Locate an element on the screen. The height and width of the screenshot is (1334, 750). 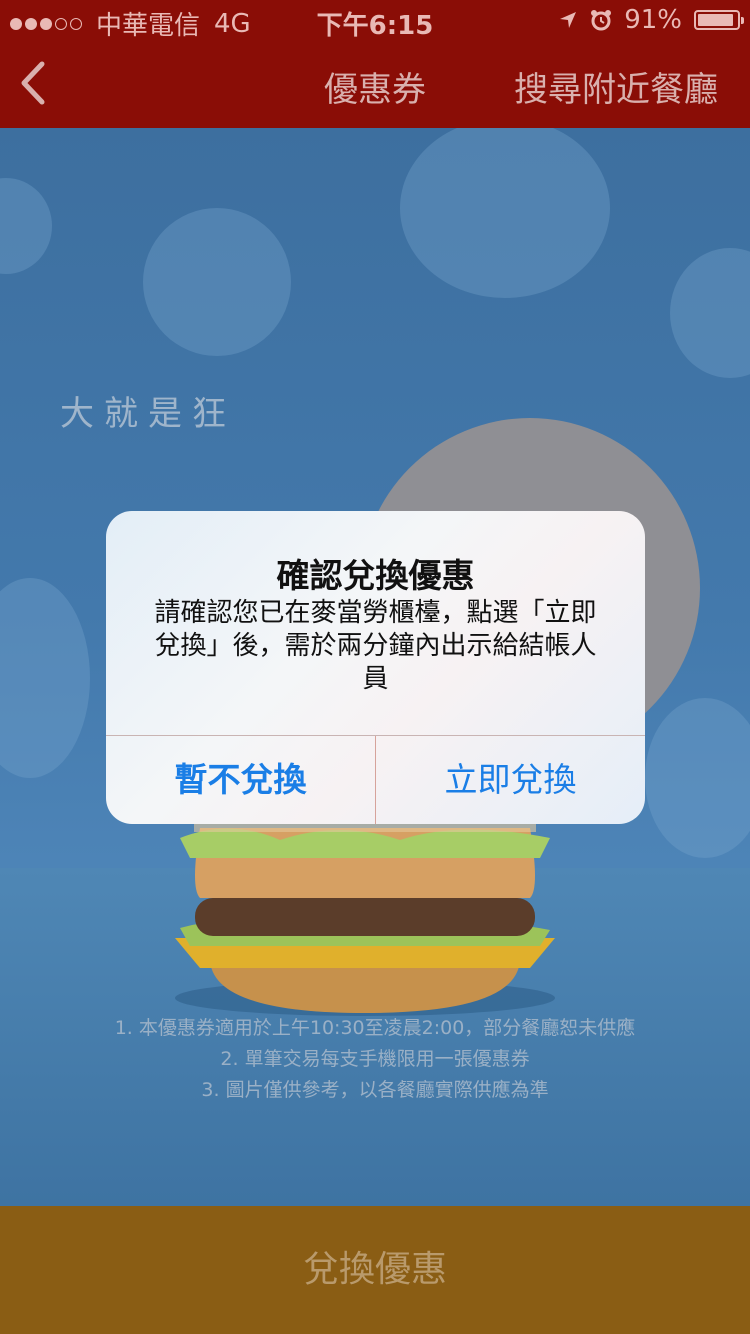
dialog-title: 確認兌換優惠 is located at coordinates (375, 575).